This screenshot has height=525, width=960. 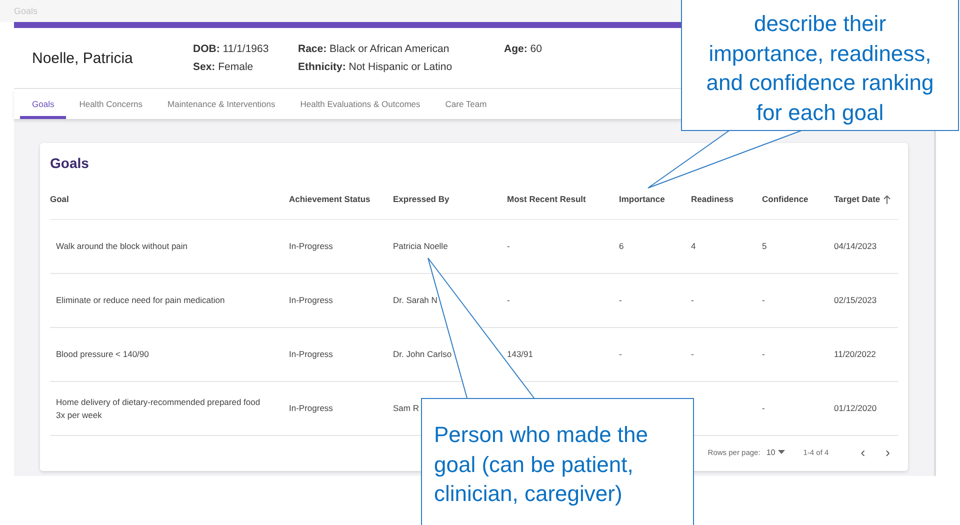 What do you see at coordinates (642, 199) in the screenshot?
I see `column-header: Importance` at bounding box center [642, 199].